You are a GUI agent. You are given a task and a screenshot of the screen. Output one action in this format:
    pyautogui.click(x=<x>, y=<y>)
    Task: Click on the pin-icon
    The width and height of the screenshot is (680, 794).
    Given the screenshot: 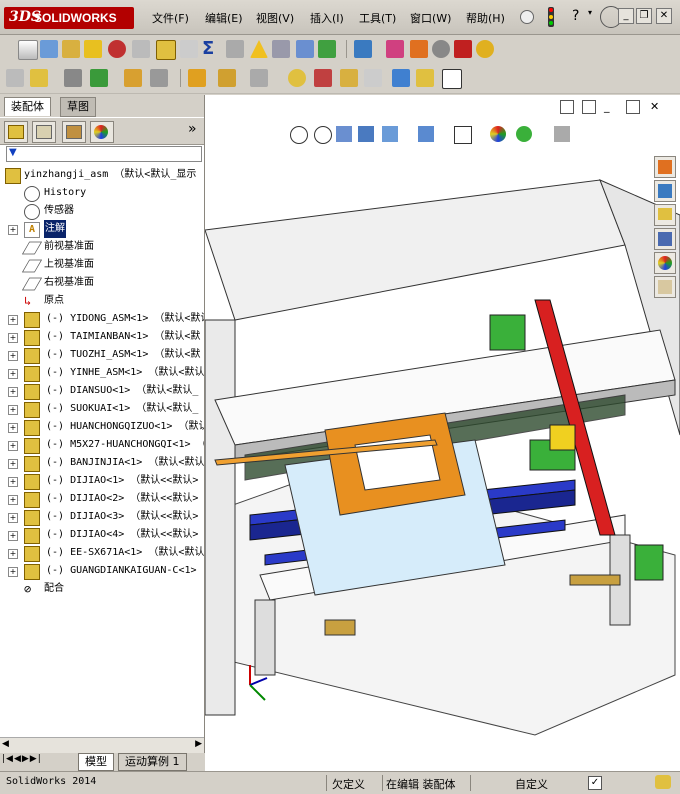 What is the action you would take?
    pyautogui.click(x=527, y=17)
    